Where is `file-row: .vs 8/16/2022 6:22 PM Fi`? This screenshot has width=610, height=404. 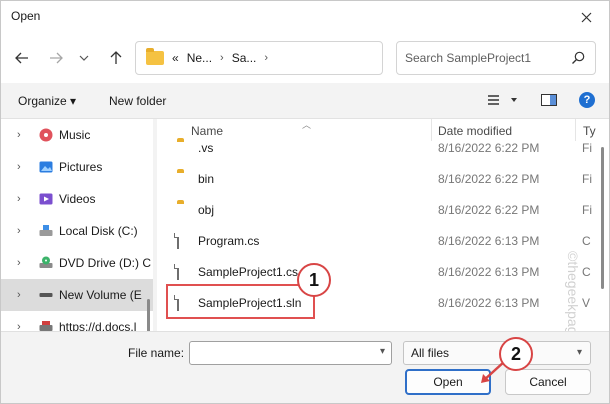
file-row: .vs 8/16/2022 6:22 PM Fi is located at coordinates (377, 148).